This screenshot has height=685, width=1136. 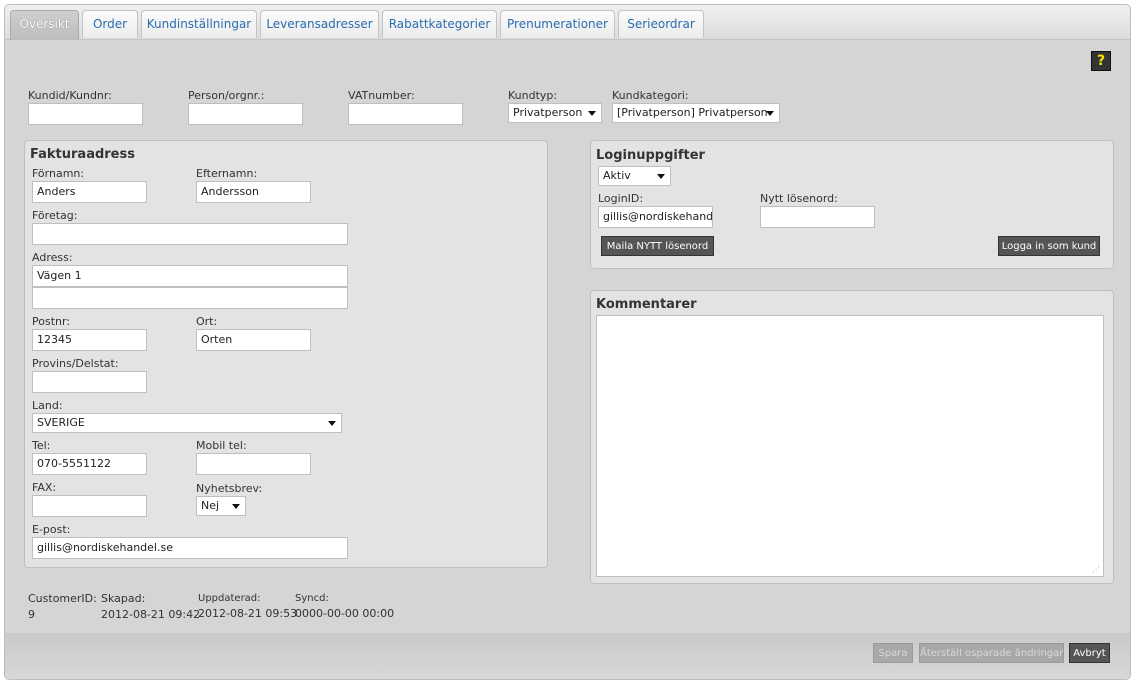 What do you see at coordinates (617, 175) in the screenshot?
I see `login-status-value: Aktiv` at bounding box center [617, 175].